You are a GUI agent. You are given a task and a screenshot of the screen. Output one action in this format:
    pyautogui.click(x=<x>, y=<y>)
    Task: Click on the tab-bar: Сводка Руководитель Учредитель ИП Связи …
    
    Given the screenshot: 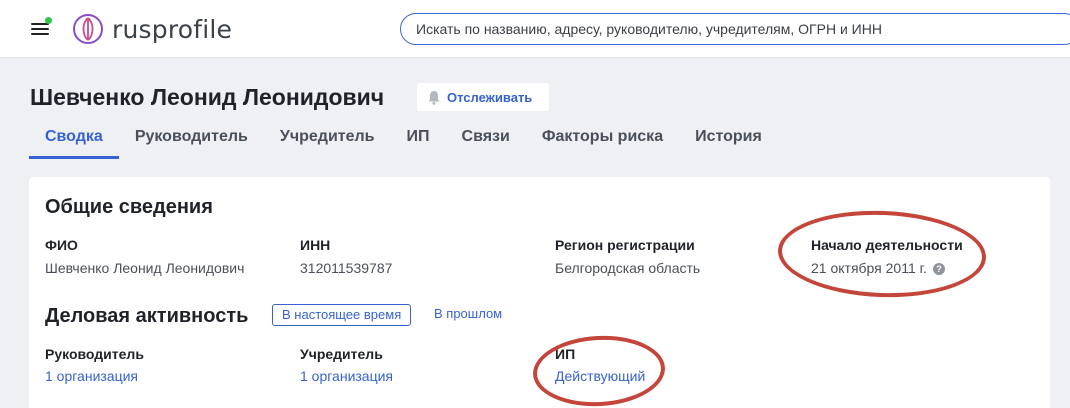 What is the action you would take?
    pyautogui.click(x=403, y=138)
    